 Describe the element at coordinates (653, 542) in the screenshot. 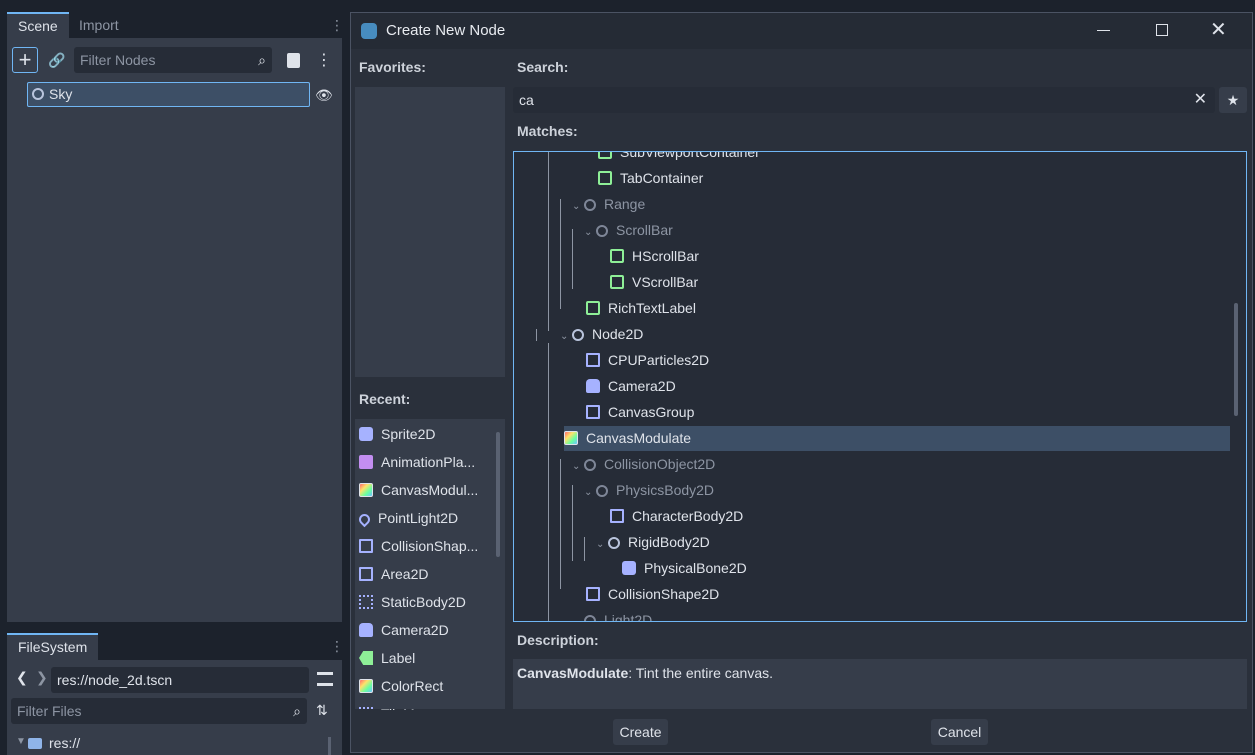

I see `match-item: ⌄ RigidBody2D` at that location.